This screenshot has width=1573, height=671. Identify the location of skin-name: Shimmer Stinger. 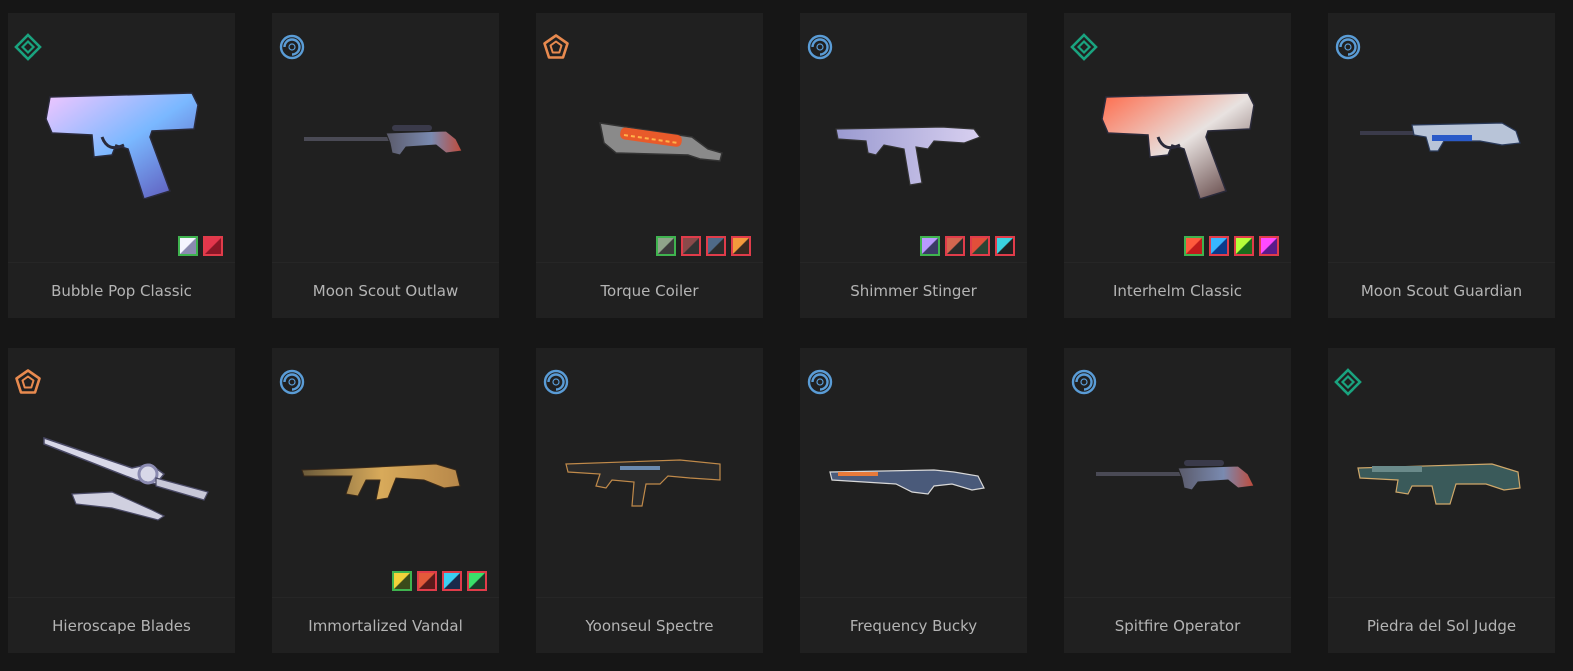
(913, 291).